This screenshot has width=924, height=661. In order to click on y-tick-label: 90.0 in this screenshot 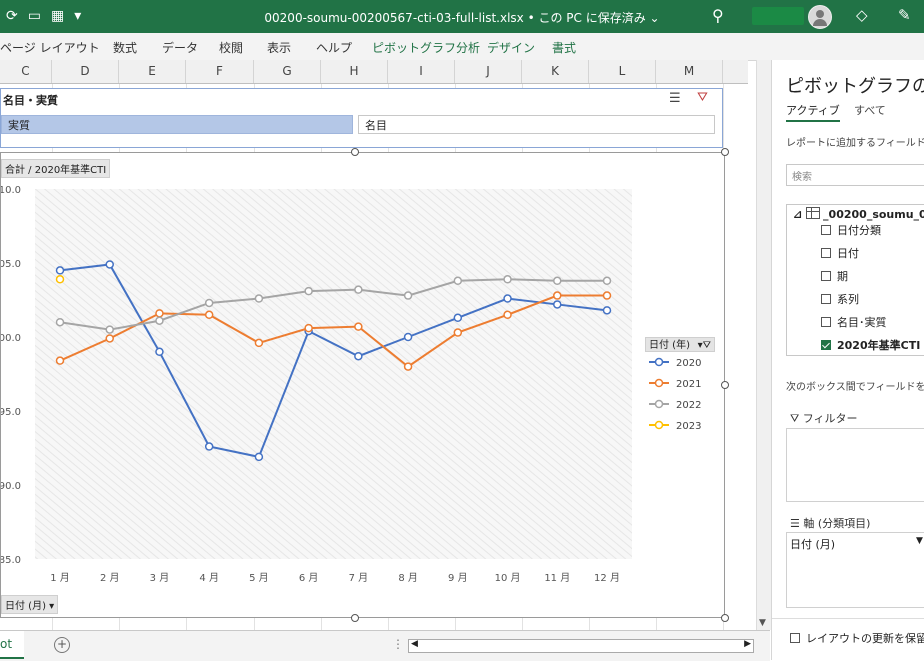, I will do `click(11, 486)`.